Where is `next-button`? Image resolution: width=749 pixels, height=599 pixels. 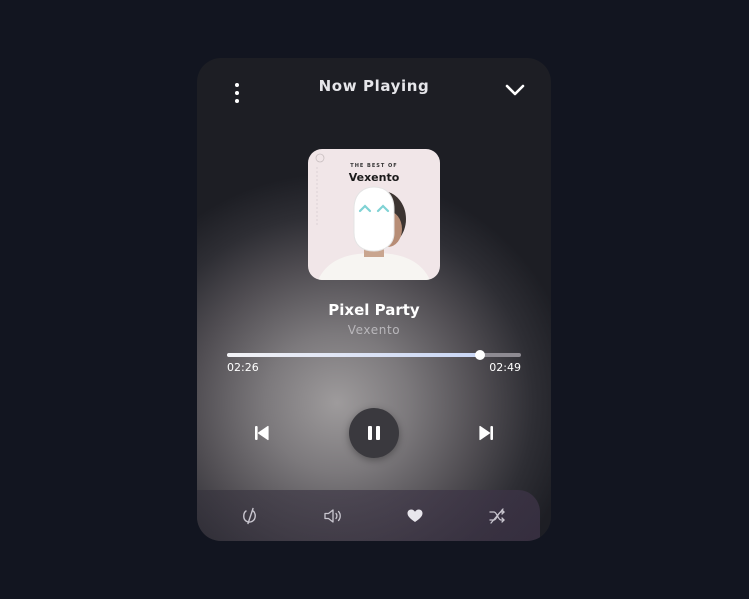 next-button is located at coordinates (486, 433).